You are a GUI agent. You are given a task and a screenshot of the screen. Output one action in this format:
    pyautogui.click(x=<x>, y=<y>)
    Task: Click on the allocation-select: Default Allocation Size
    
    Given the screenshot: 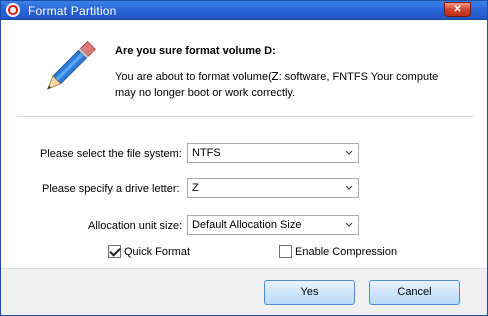 What is the action you would take?
    pyautogui.click(x=273, y=225)
    